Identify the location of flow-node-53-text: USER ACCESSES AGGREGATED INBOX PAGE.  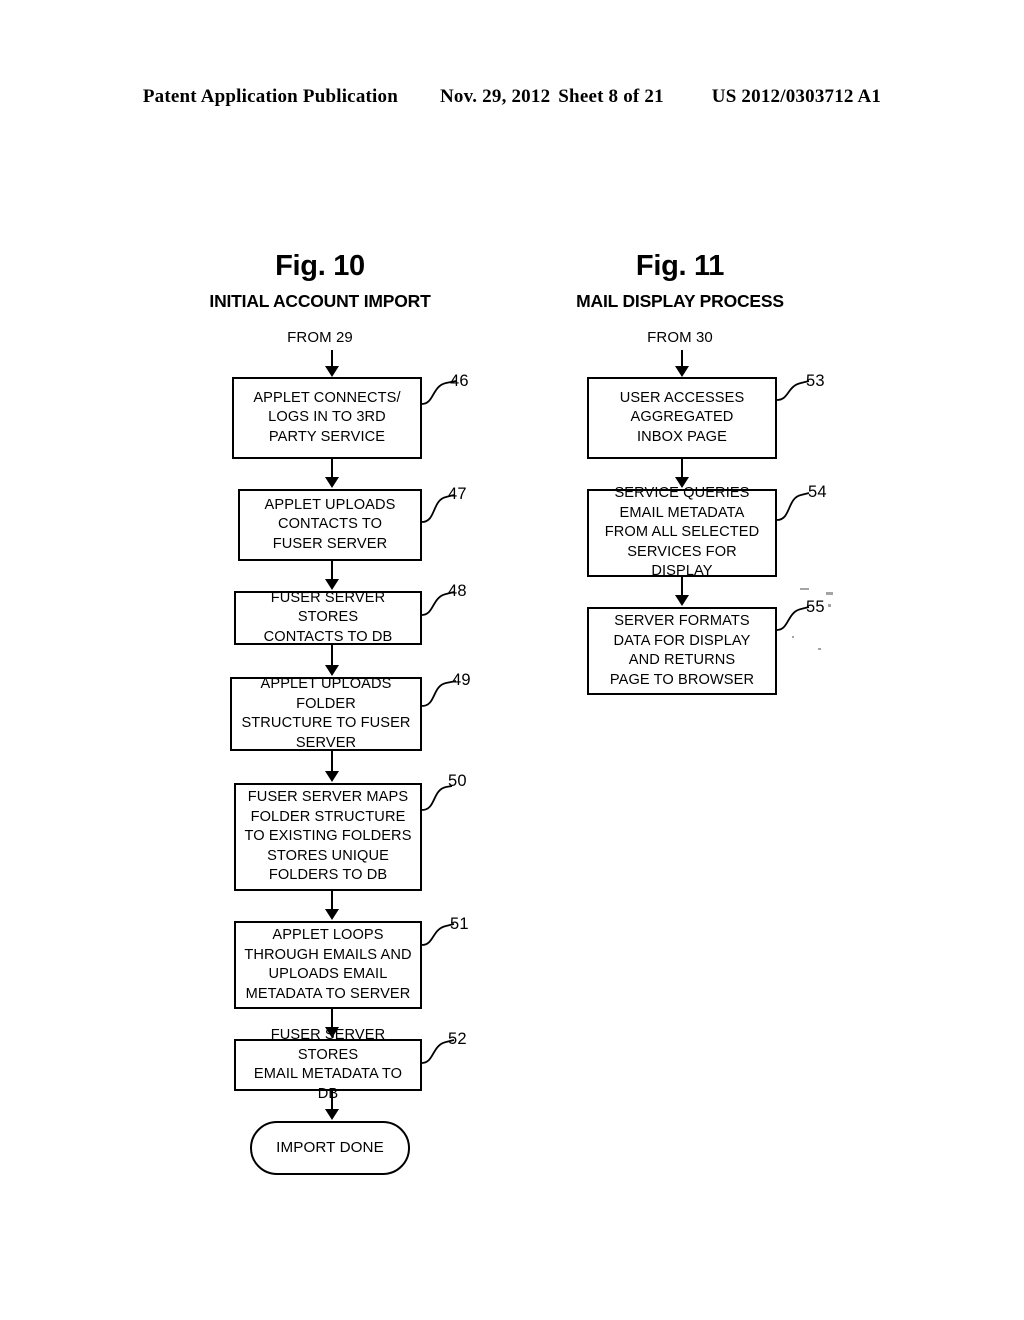
(682, 417).